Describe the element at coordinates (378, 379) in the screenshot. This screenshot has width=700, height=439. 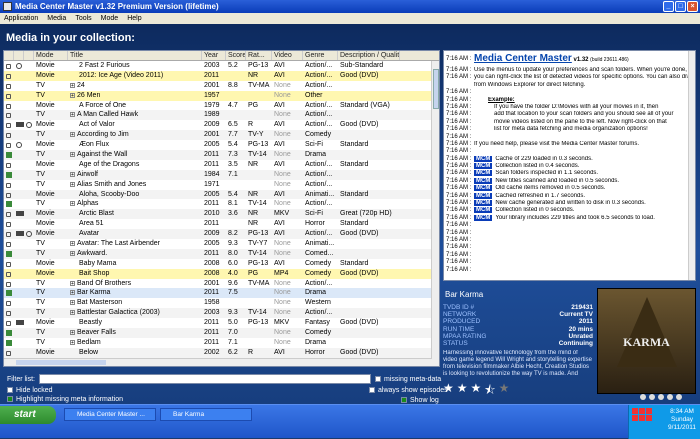
I see `missing-meta-checkbox` at that location.